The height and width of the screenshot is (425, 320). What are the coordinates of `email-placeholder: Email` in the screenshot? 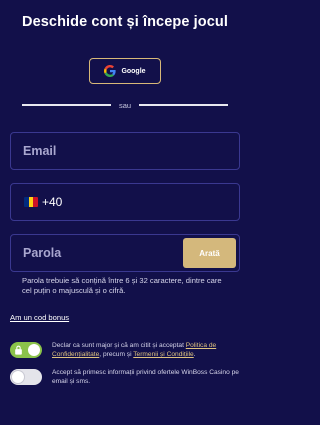 It's located at (40, 151).